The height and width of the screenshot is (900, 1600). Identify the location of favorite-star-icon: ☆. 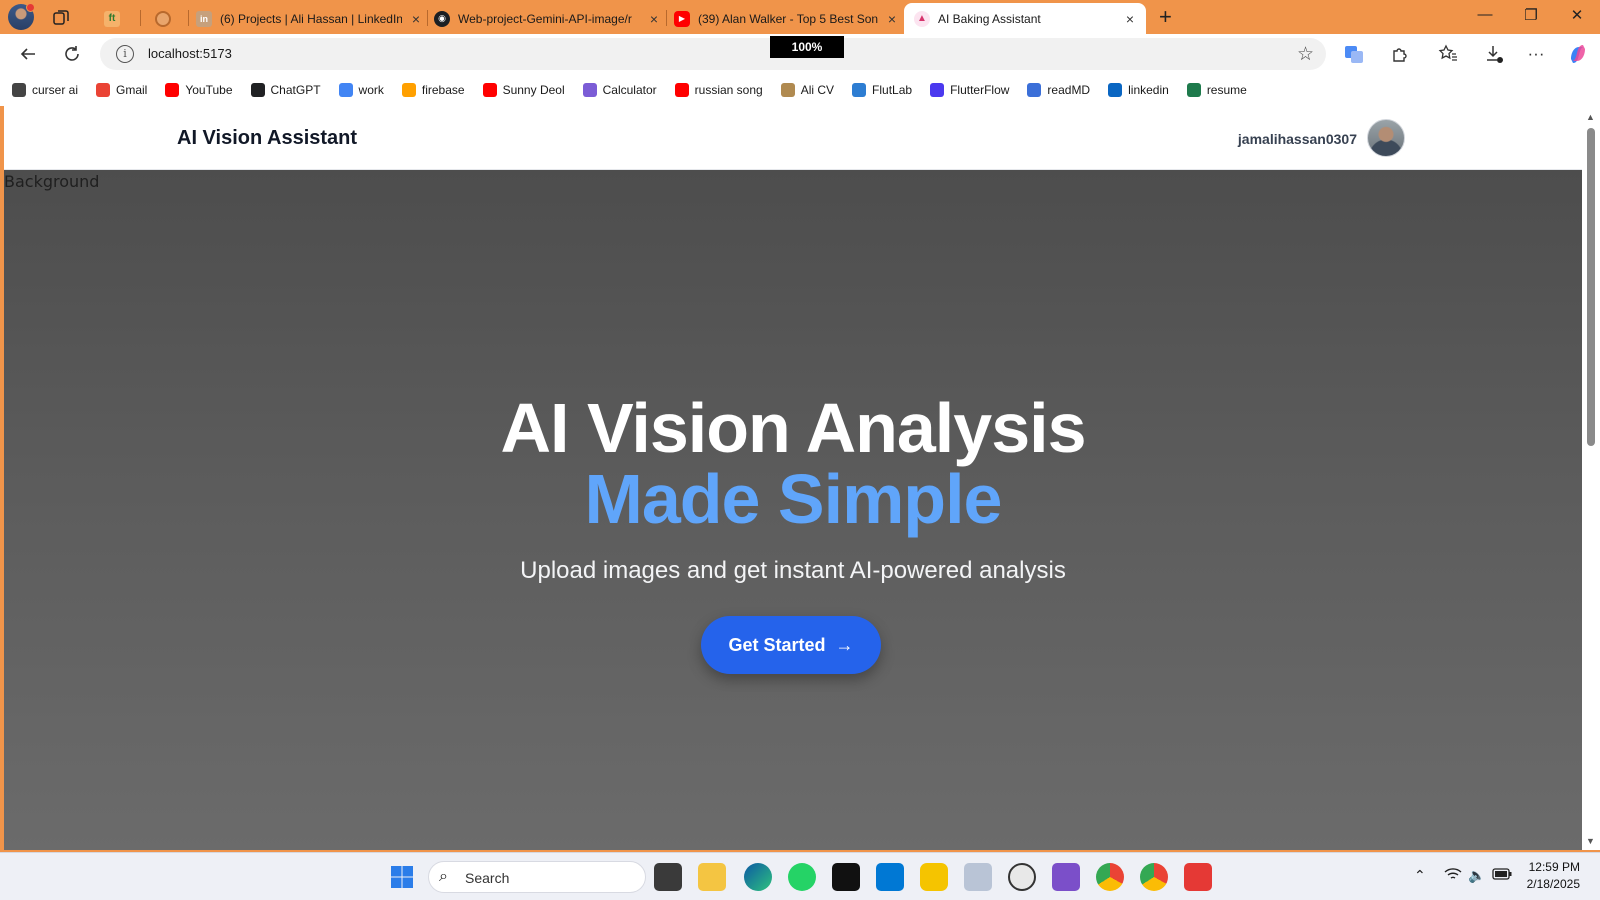
(1305, 54).